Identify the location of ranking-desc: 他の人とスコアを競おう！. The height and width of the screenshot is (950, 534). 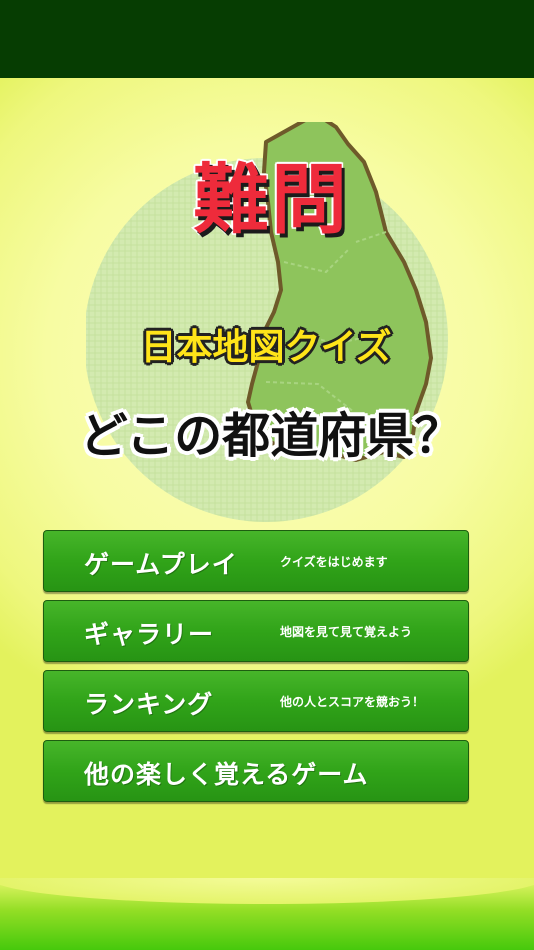
(352, 702).